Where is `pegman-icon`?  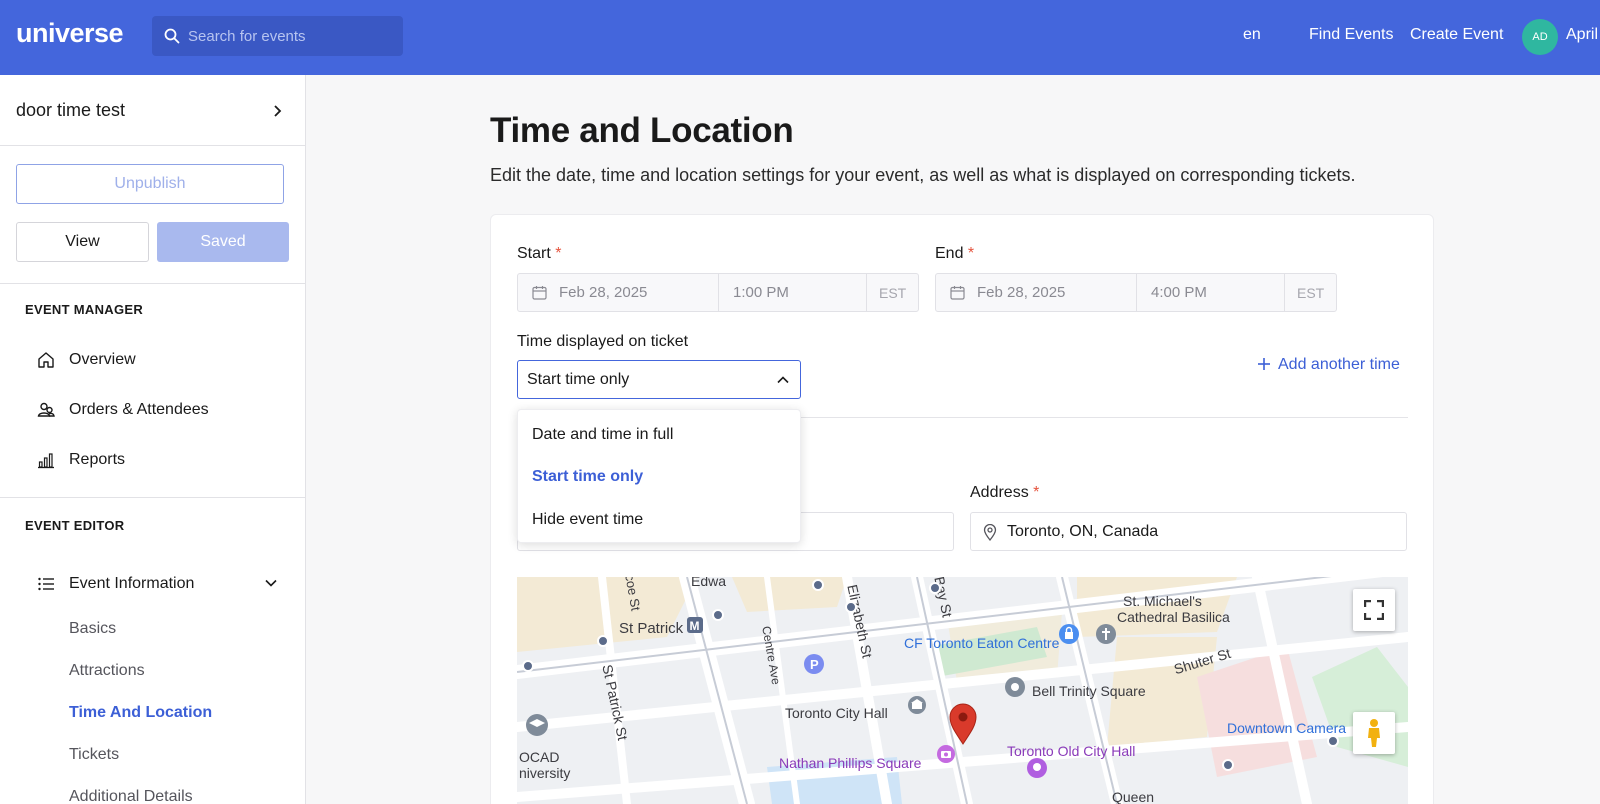 pegman-icon is located at coordinates (1374, 733).